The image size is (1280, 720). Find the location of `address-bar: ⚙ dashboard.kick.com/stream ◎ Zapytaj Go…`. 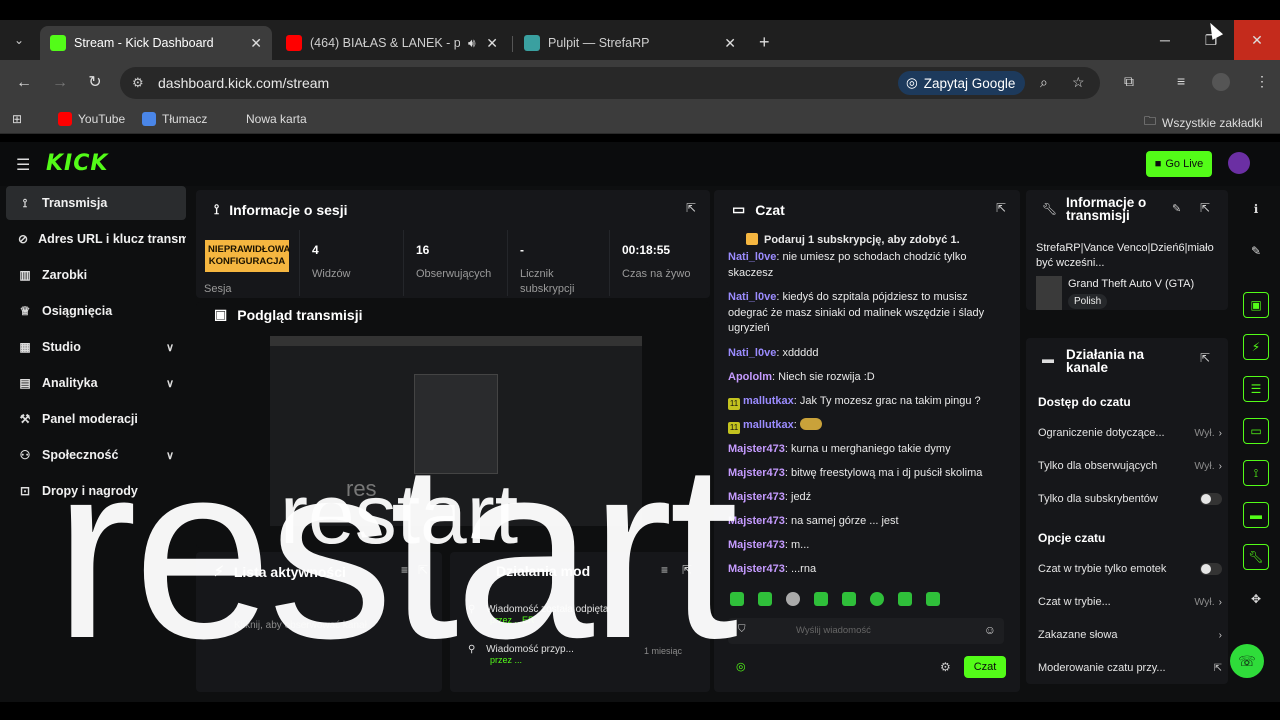

address-bar: ⚙ dashboard.kick.com/stream ◎ Zapytaj Go… is located at coordinates (610, 83).